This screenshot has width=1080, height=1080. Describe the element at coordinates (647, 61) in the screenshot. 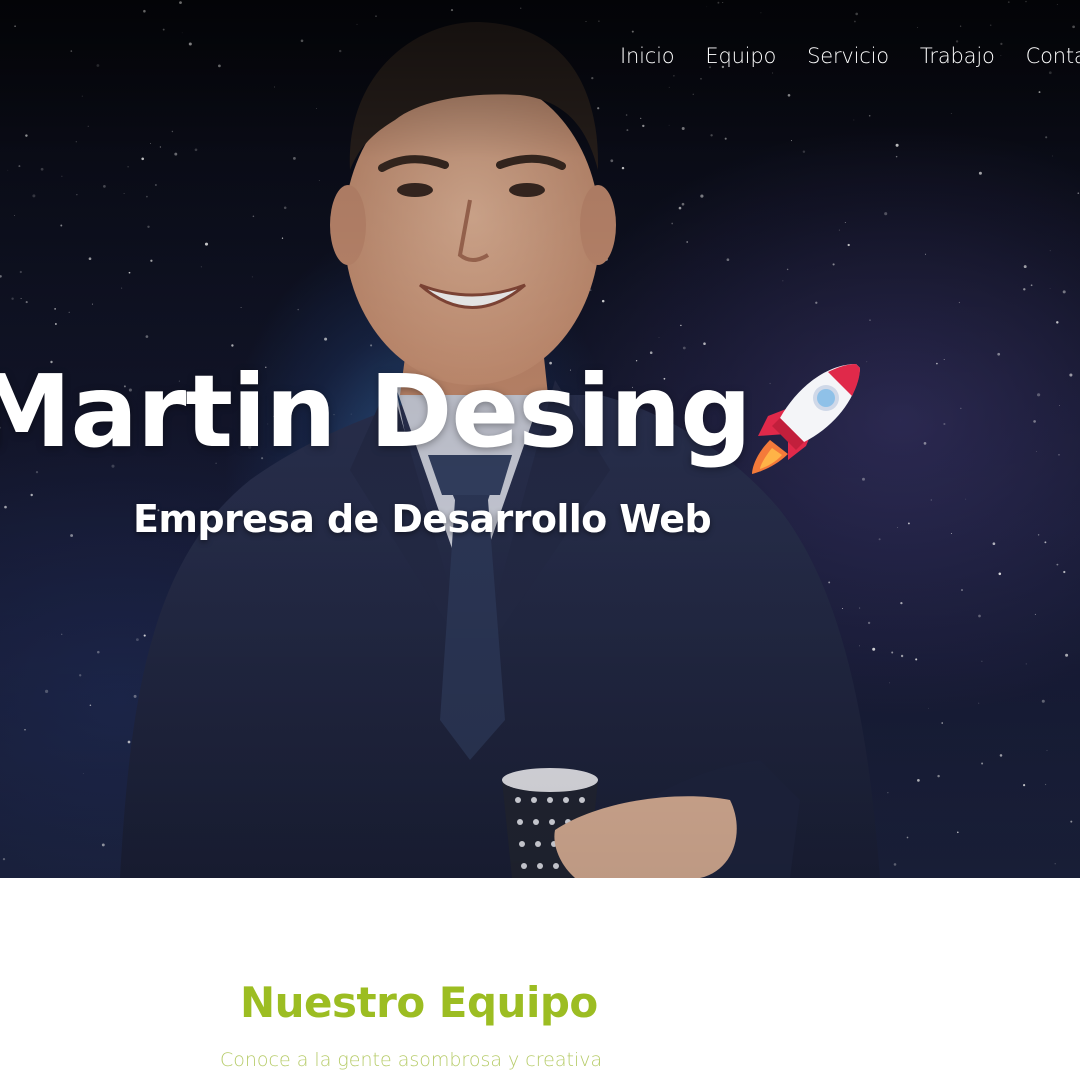

I see `nav-item-inicio: Inicio` at that location.